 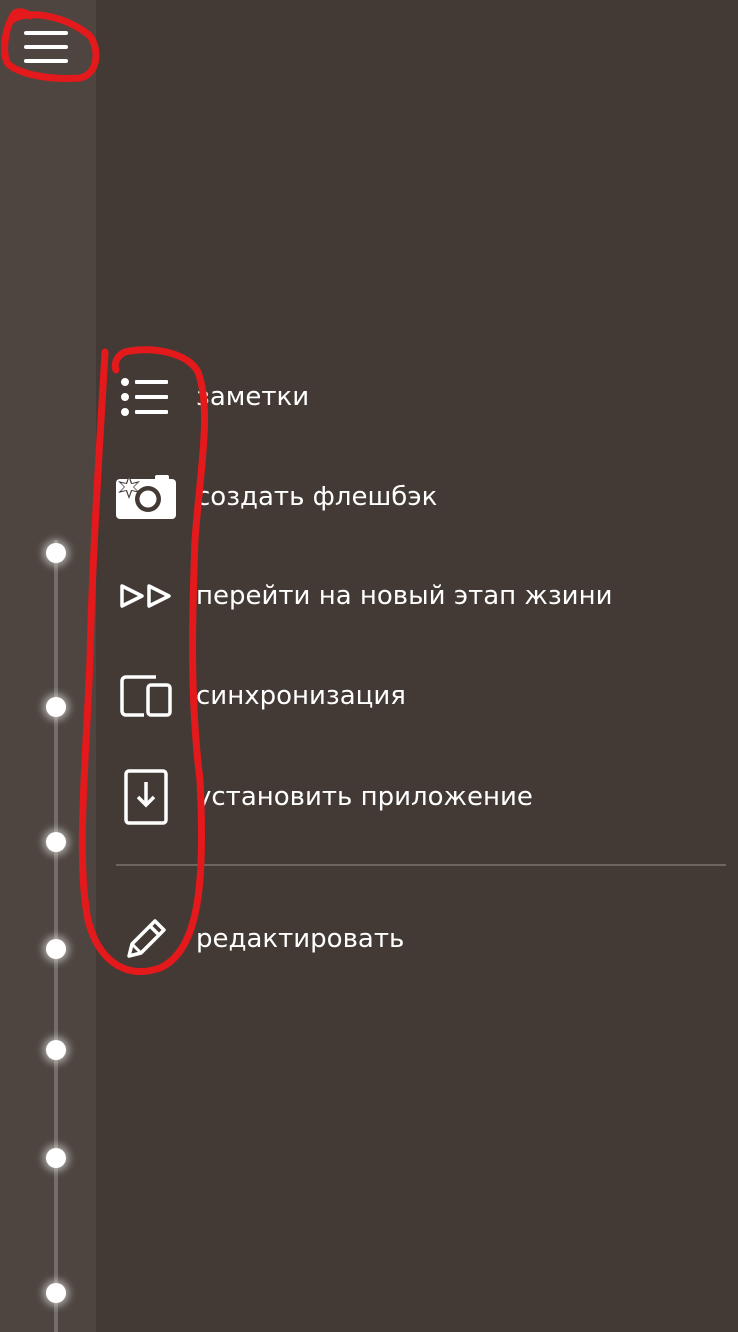 I want to click on menu-item-notes: заметки, so click(x=411, y=397).